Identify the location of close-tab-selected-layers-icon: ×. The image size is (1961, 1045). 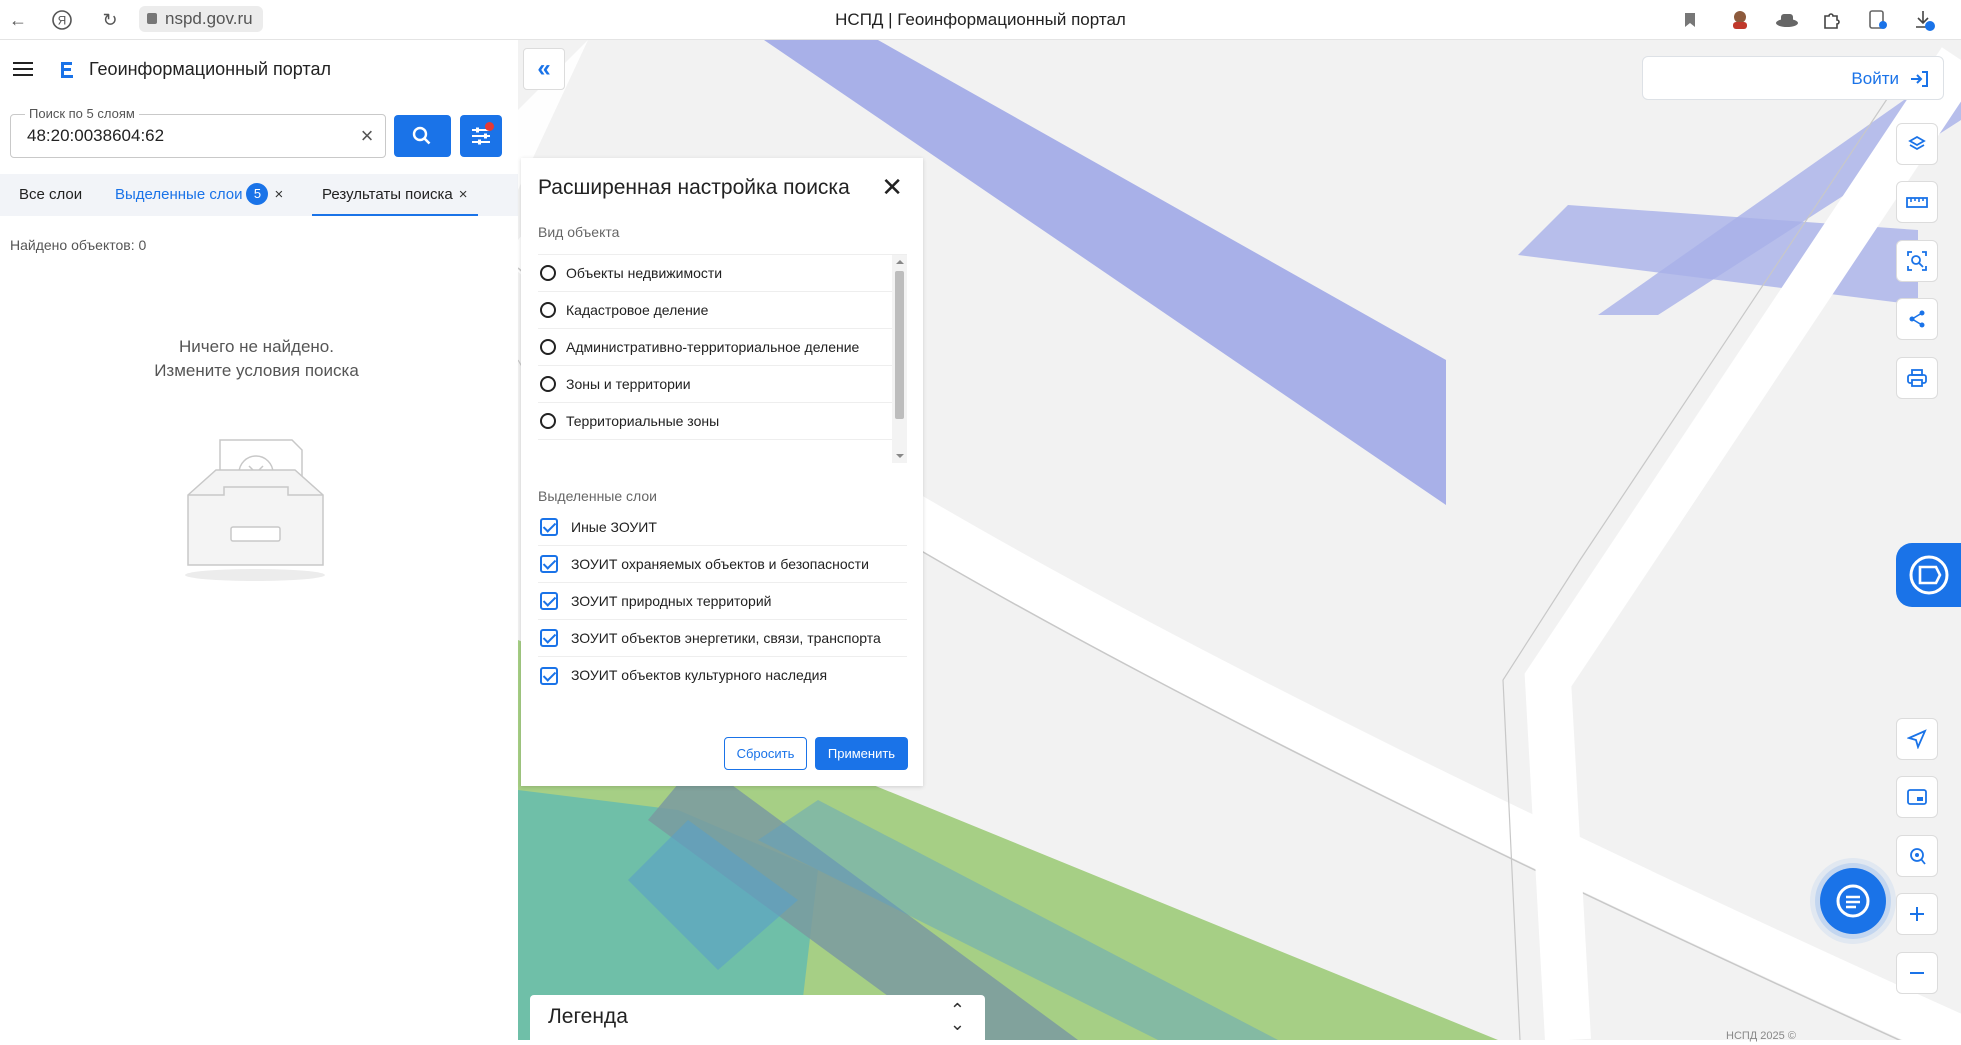
(278, 194).